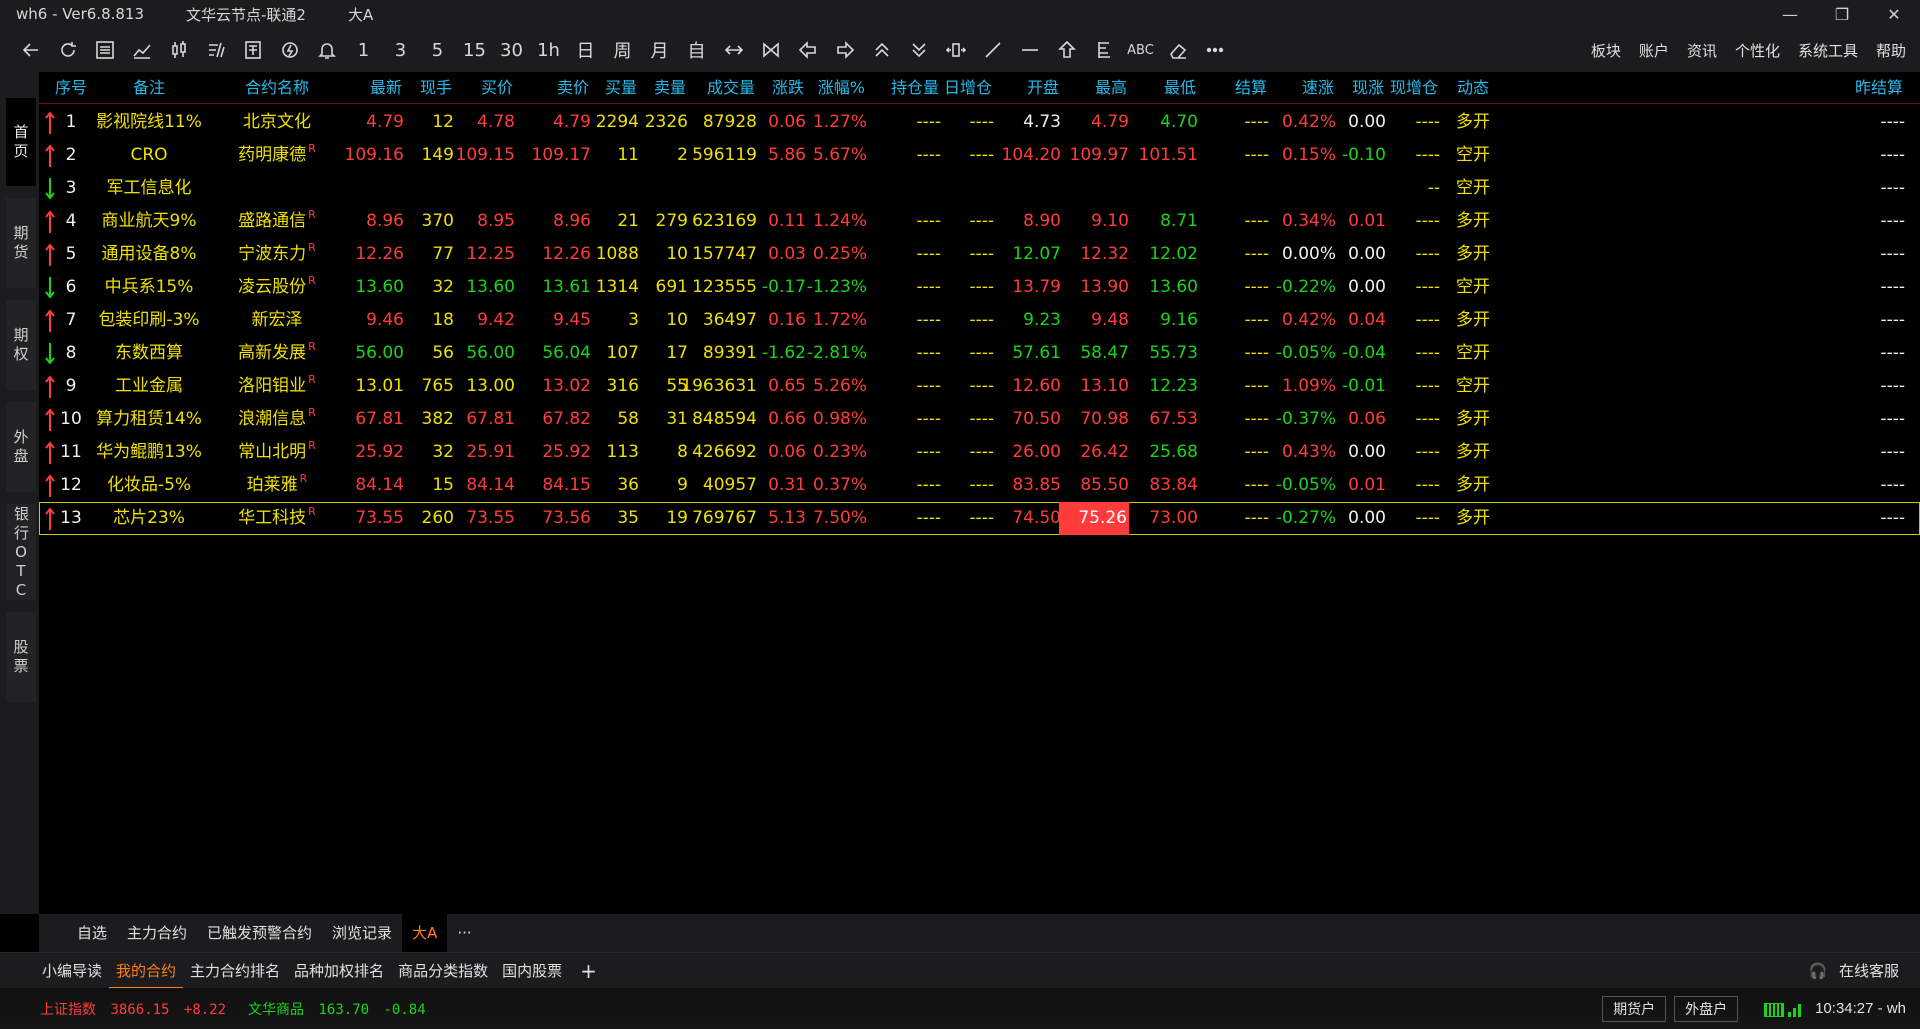 Image resolution: width=1920 pixels, height=1029 pixels. I want to click on minimize-button: —, so click(1790, 14).